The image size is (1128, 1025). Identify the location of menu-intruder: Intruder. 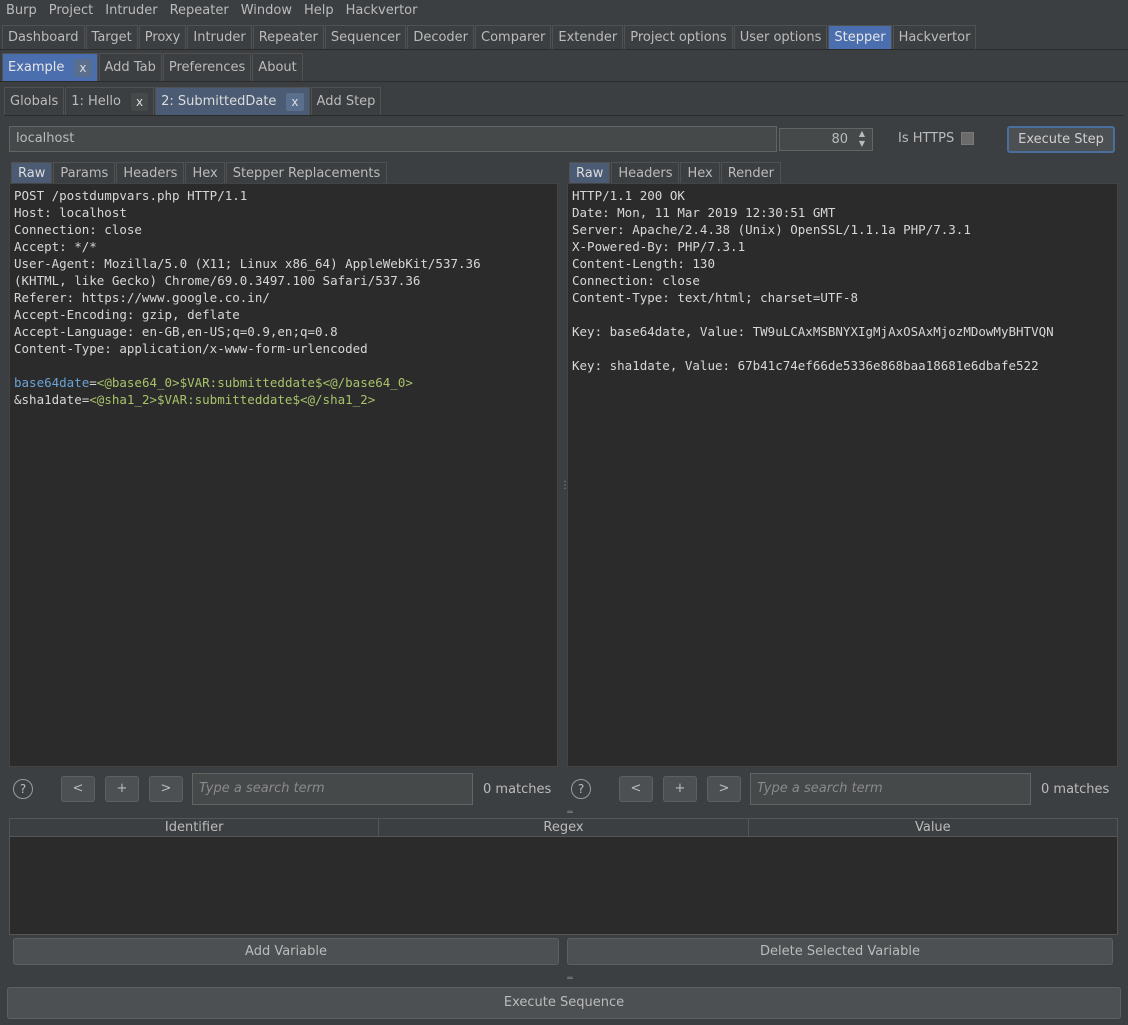
(131, 11).